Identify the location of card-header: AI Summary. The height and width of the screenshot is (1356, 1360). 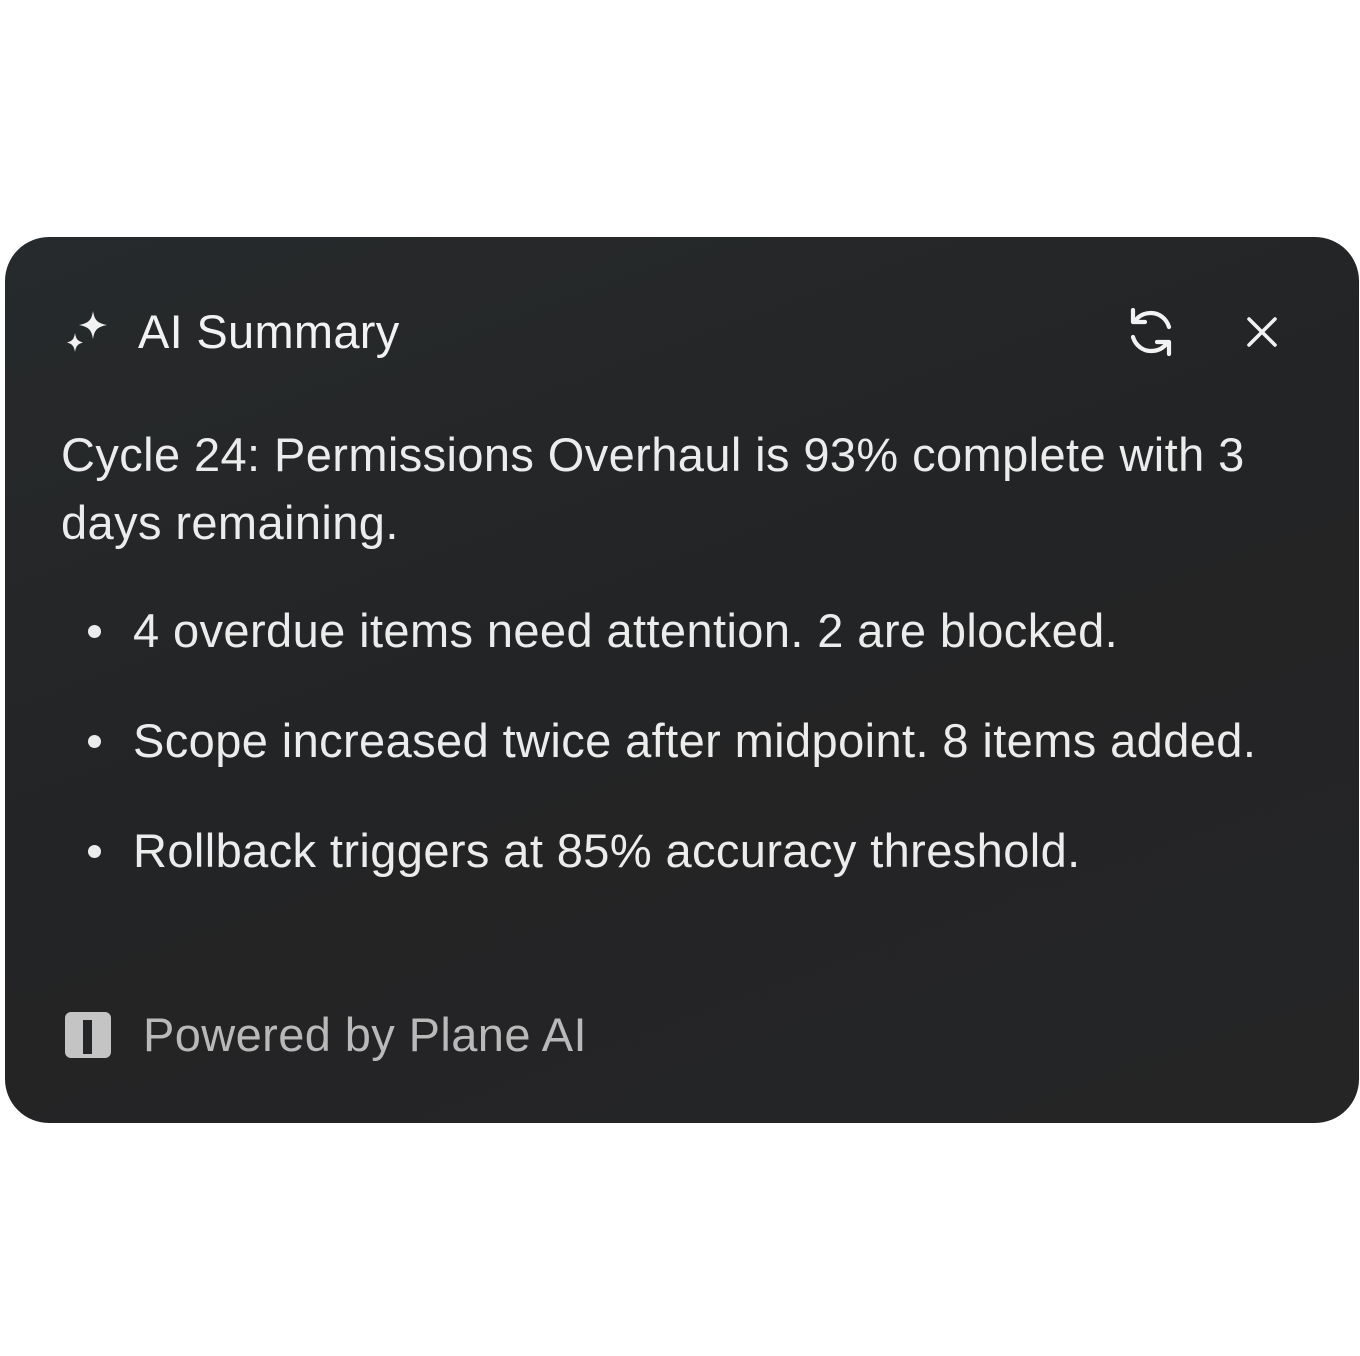
(682, 335).